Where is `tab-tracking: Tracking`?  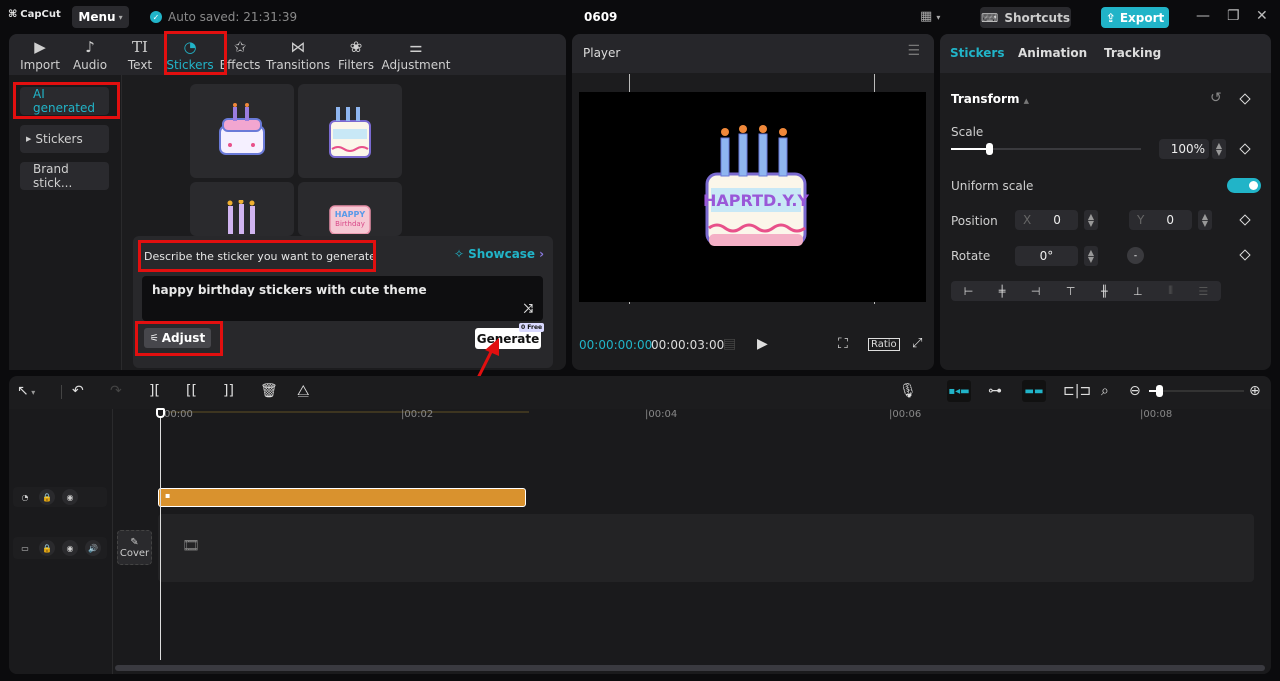 tab-tracking: Tracking is located at coordinates (1132, 53).